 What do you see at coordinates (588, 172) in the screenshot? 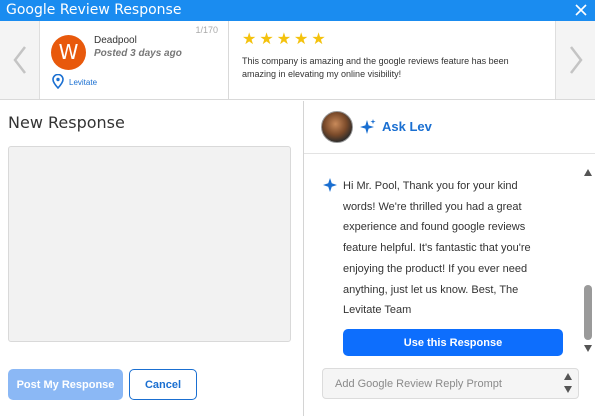
I see `scroll-up-arrow-icon` at bounding box center [588, 172].